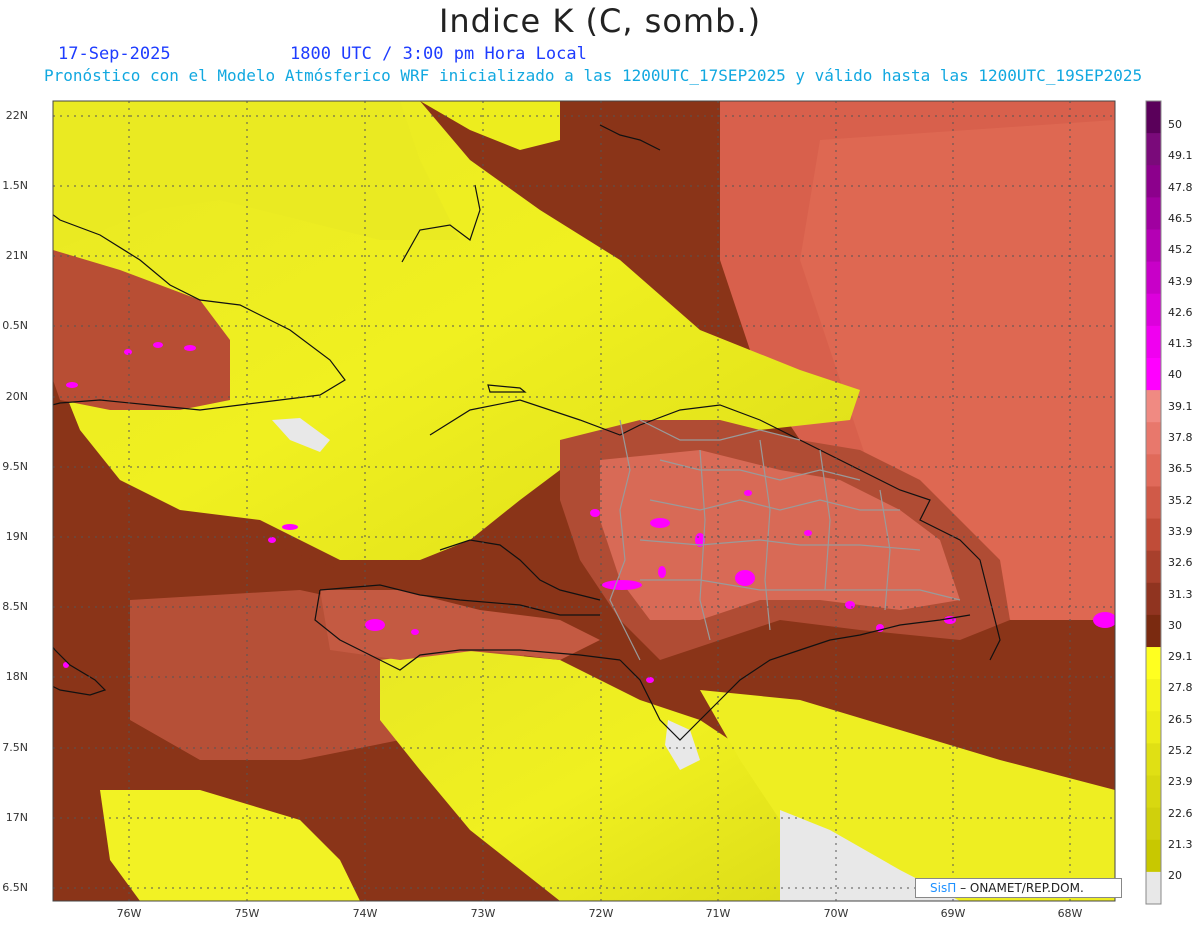 The height and width of the screenshot is (927, 1200). I want to click on latitude-label: 7.5N, so click(15, 747).